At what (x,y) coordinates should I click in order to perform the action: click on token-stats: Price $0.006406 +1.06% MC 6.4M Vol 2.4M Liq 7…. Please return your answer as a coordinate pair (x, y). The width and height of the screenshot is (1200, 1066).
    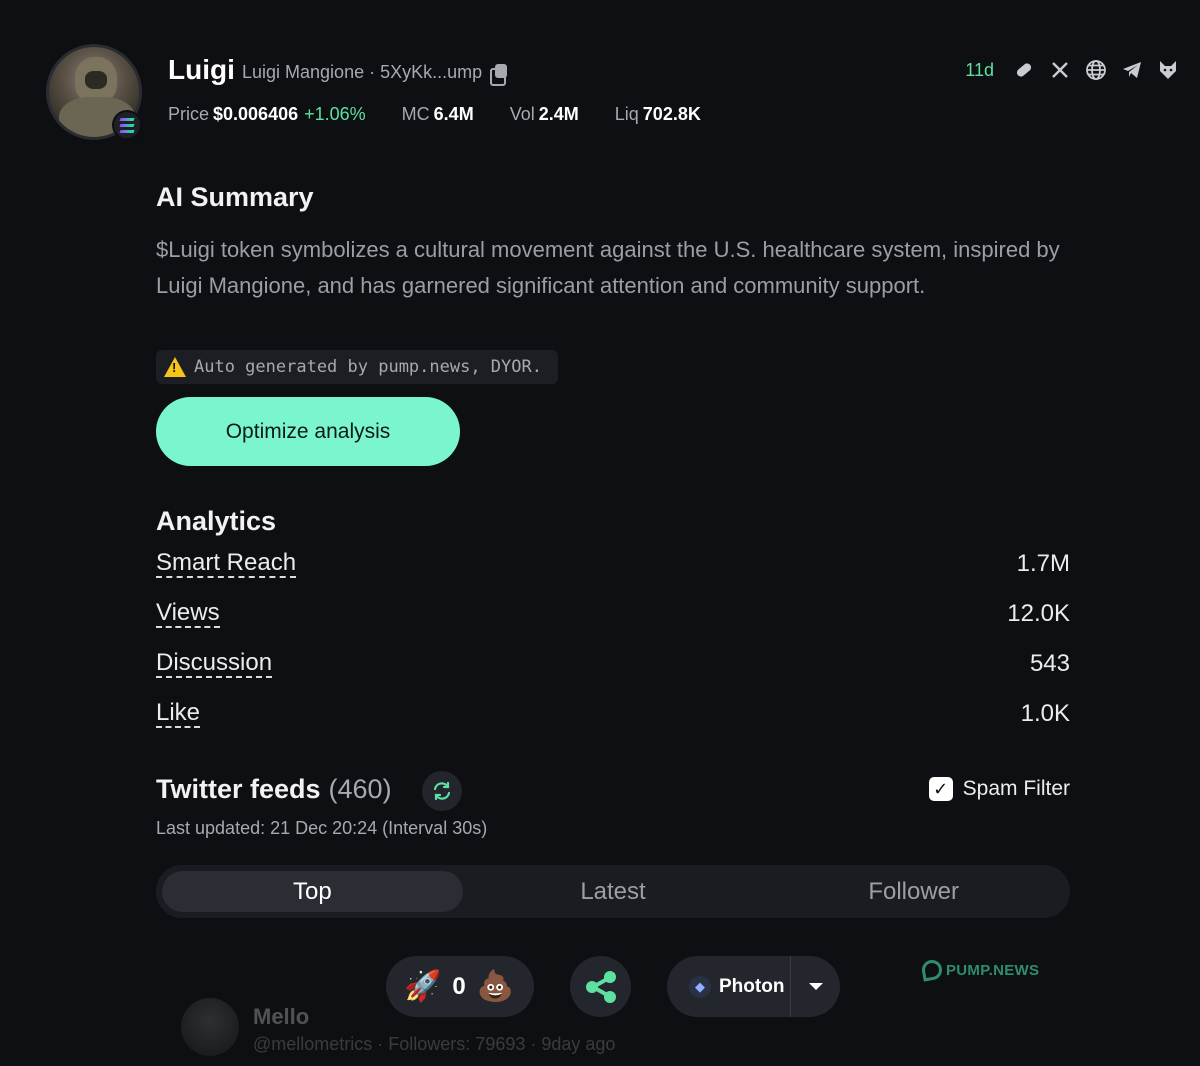
    Looking at the image, I should click on (434, 114).